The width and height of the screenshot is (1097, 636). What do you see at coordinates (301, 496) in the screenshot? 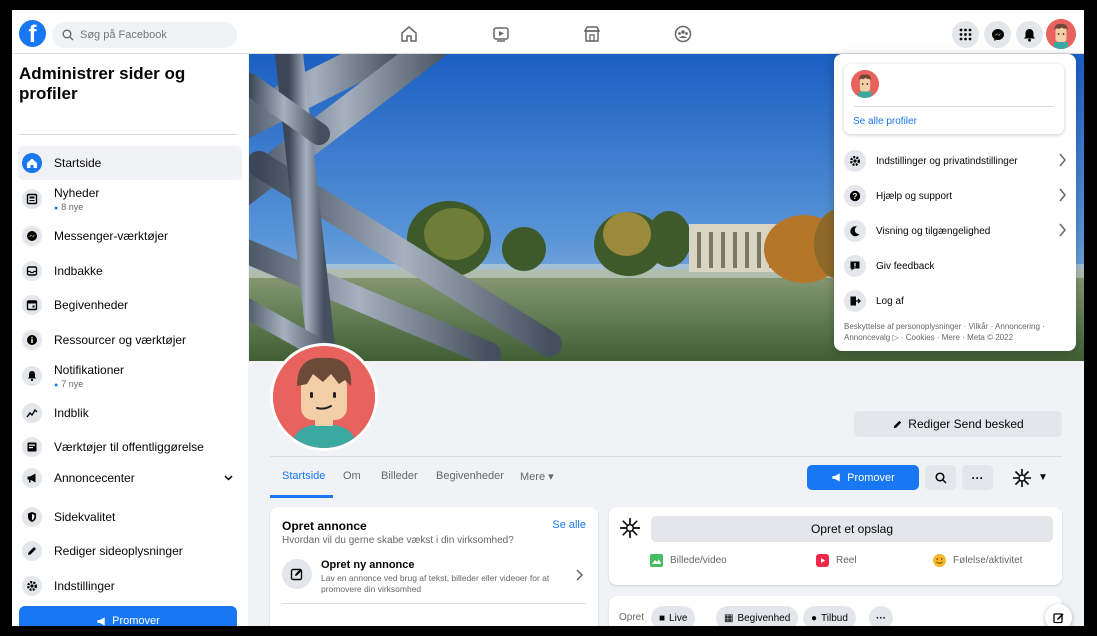
I see `active-tab-indicator` at bounding box center [301, 496].